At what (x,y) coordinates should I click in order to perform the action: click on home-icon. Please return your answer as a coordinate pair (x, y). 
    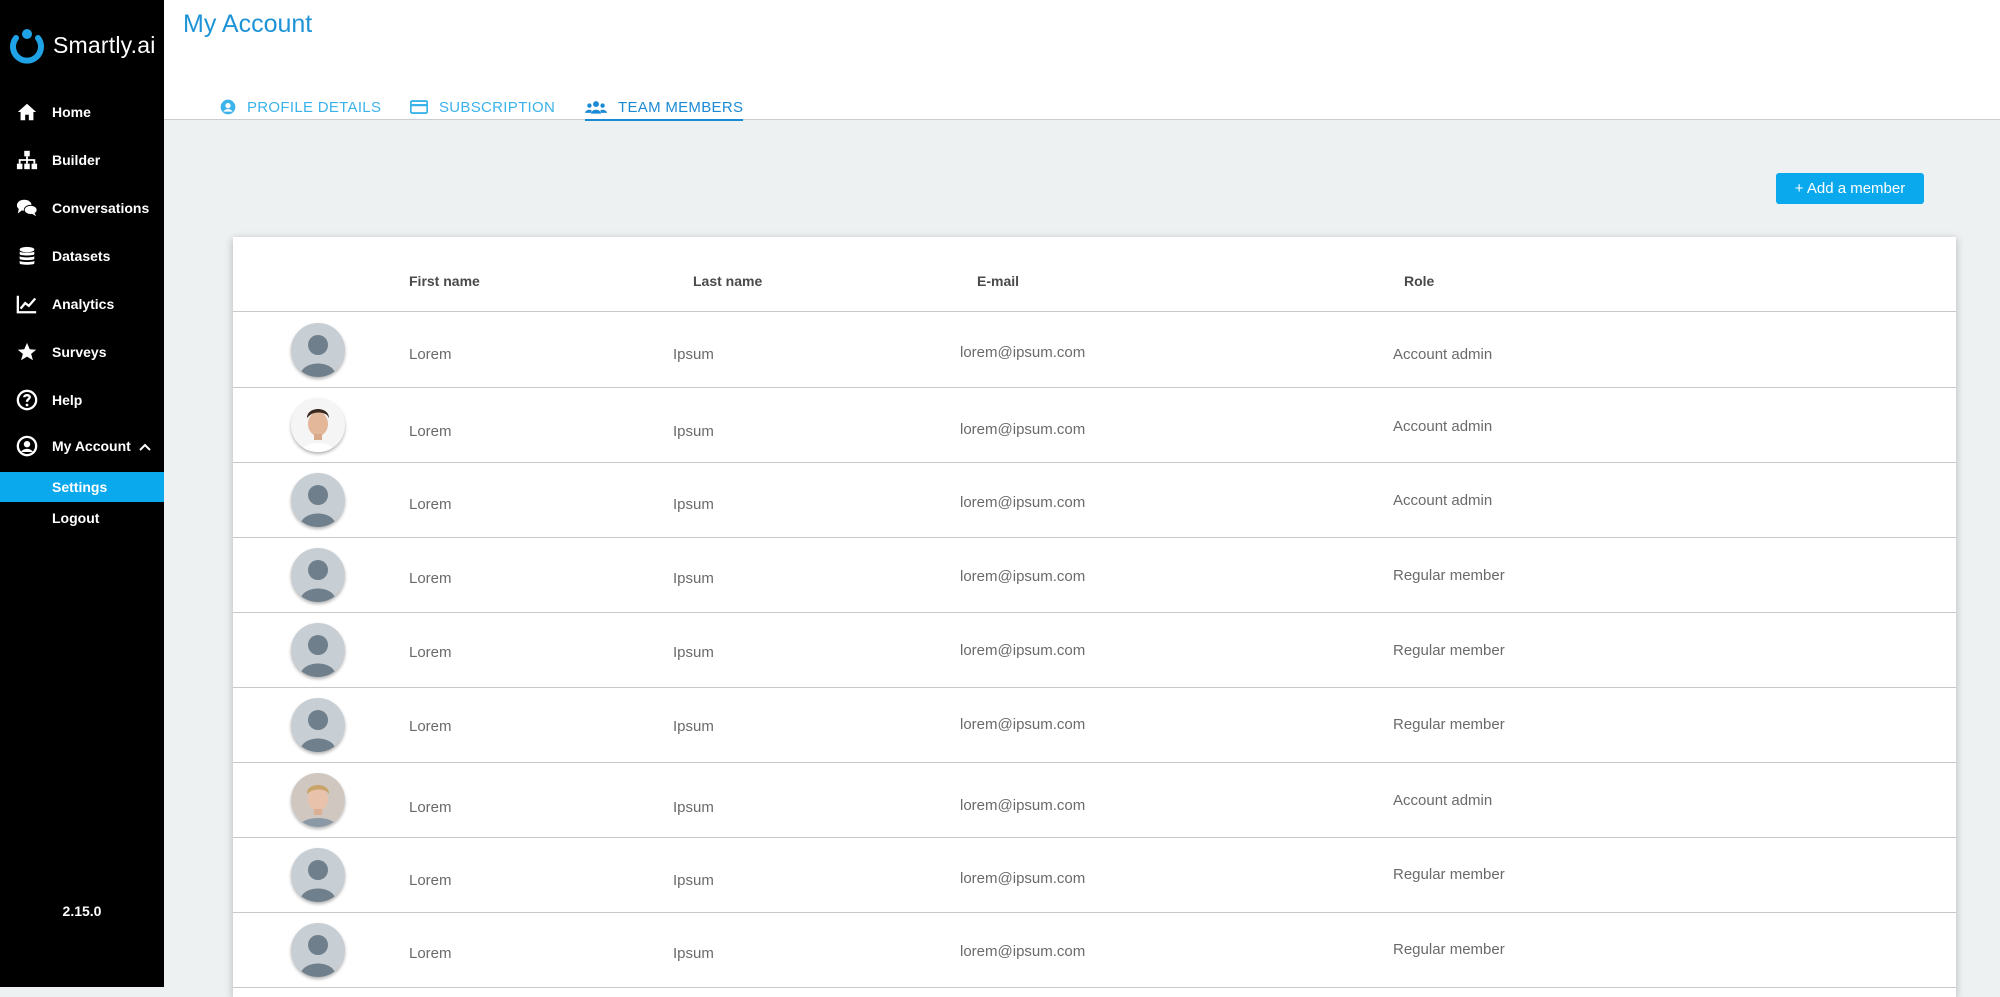
    Looking at the image, I should click on (27, 112).